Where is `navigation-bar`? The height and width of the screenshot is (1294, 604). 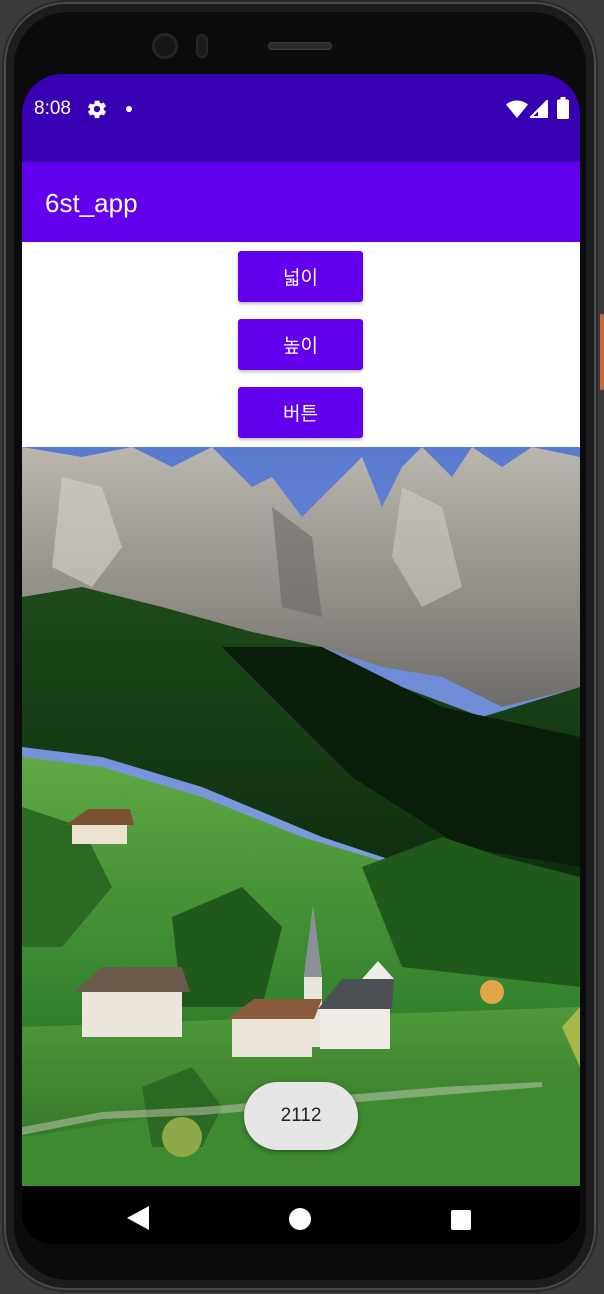 navigation-bar is located at coordinates (301, 1215).